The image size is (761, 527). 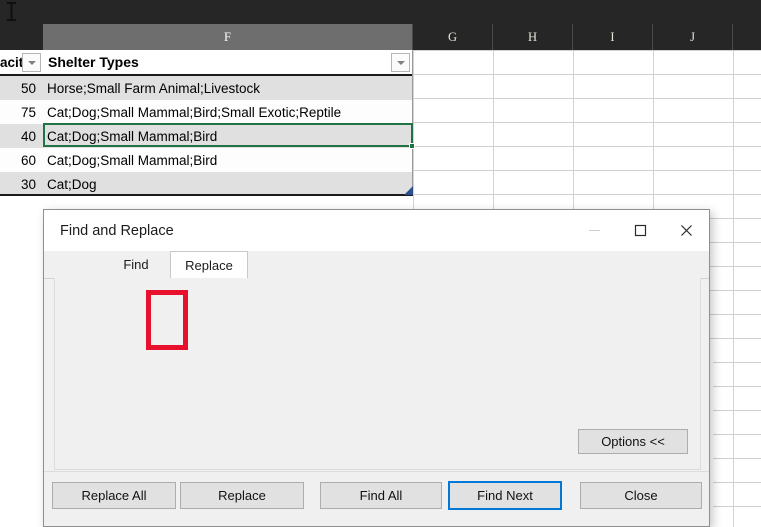 I want to click on column-header-I: I, so click(x=613, y=37).